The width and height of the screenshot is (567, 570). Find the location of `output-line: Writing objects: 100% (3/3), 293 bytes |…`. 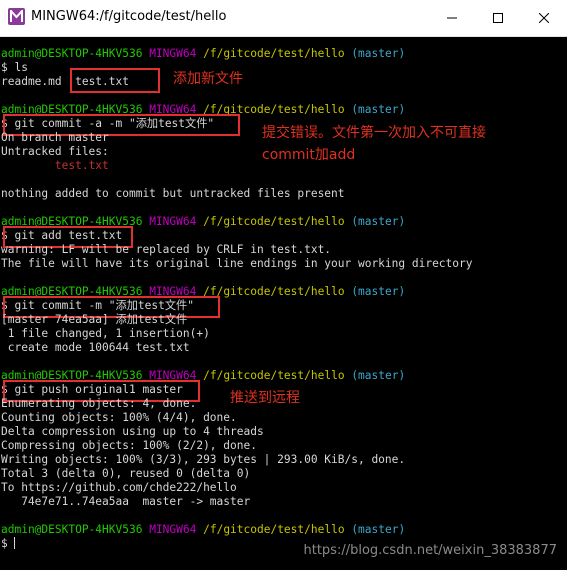

output-line: Writing objects: 100% (3/3), 293 bytes |… is located at coordinates (203, 459).